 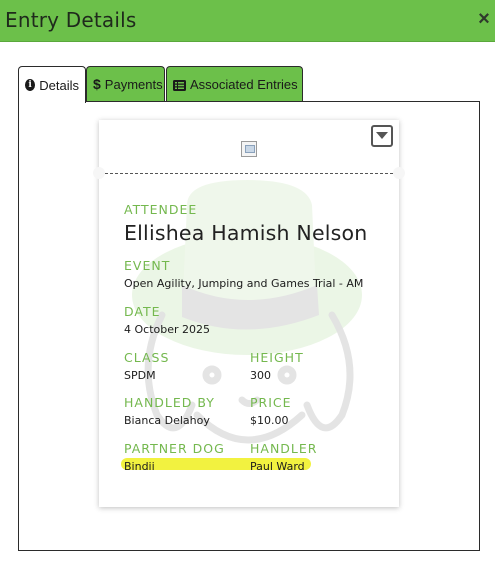 What do you see at coordinates (382, 136) in the screenshot?
I see `chevron-down-icon` at bounding box center [382, 136].